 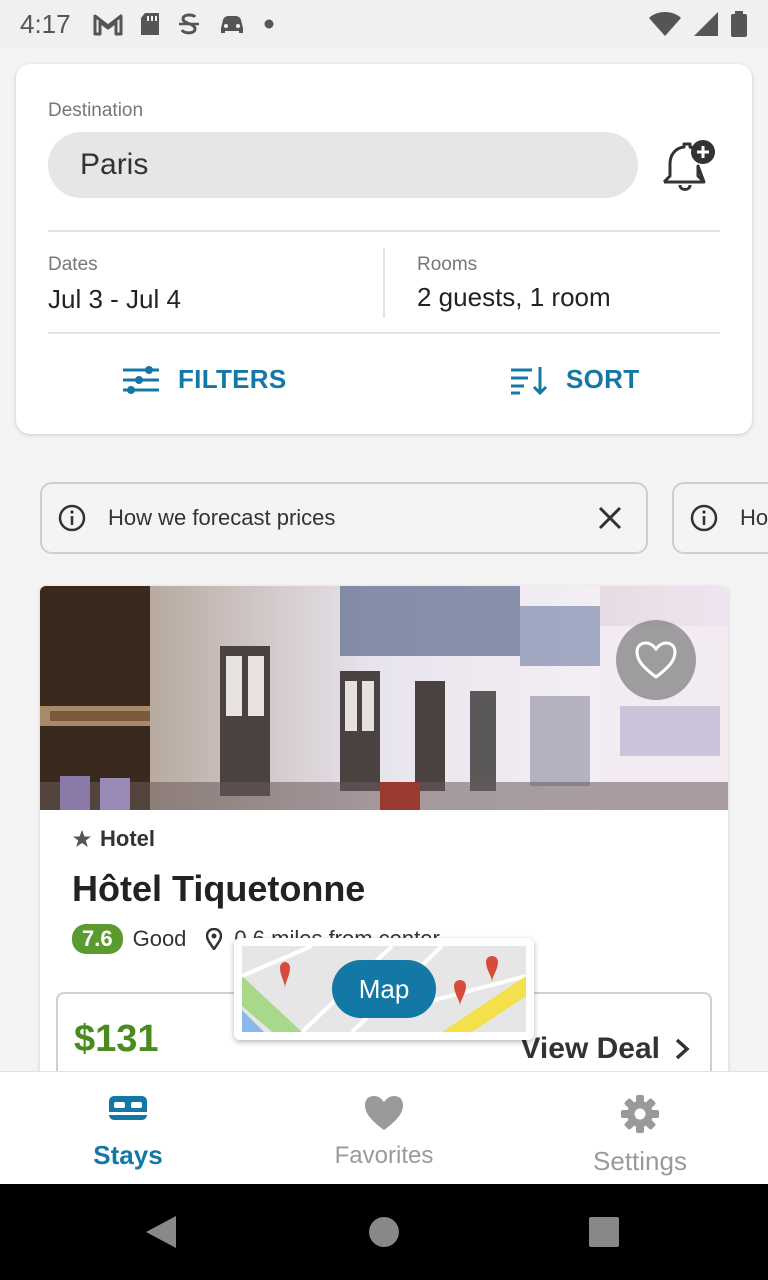 I want to click on map-button: Map, so click(x=384, y=989).